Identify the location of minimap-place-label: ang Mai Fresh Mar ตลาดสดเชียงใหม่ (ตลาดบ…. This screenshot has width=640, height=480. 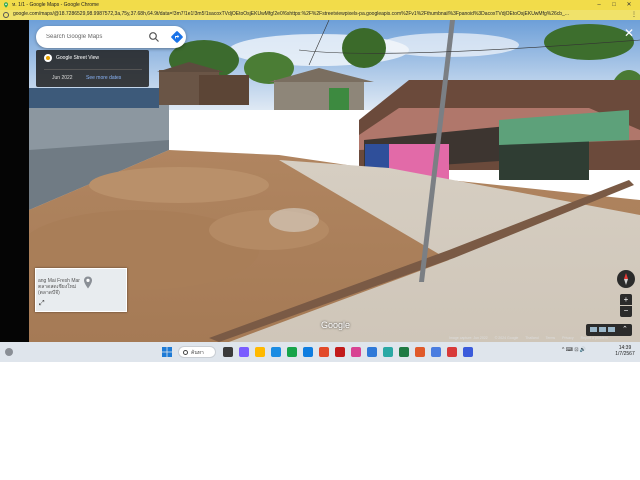
(59, 287).